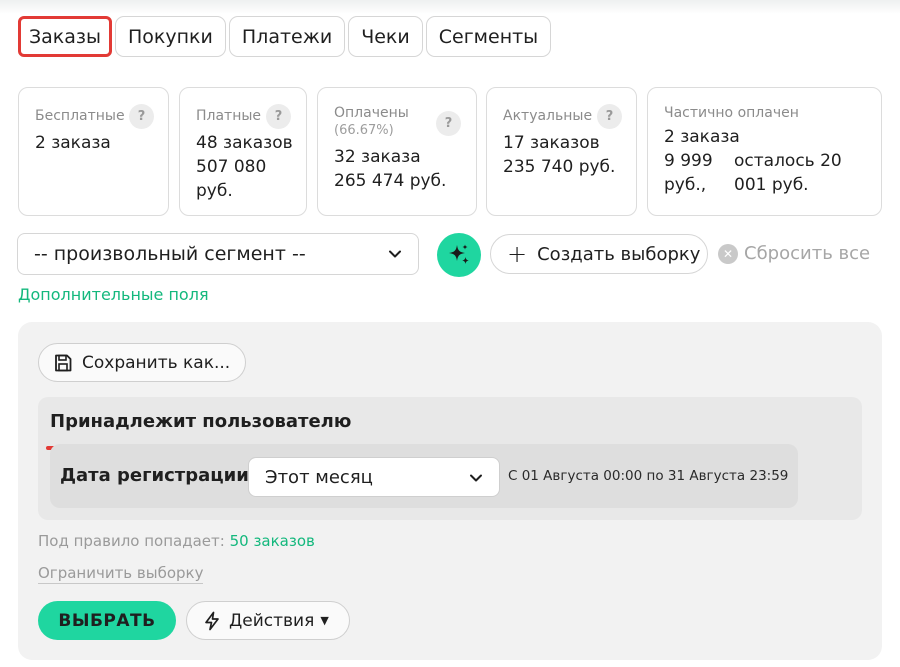  What do you see at coordinates (390, 169) in the screenshot?
I see `stat-value: 32 заказа 265 474 руб.` at bounding box center [390, 169].